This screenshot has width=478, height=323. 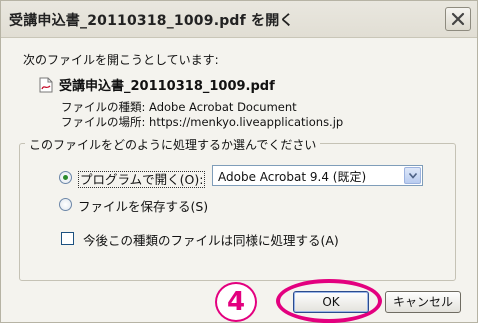 I want to click on application-select: Adobe Acrobat 9.4 (既定), so click(x=317, y=175).